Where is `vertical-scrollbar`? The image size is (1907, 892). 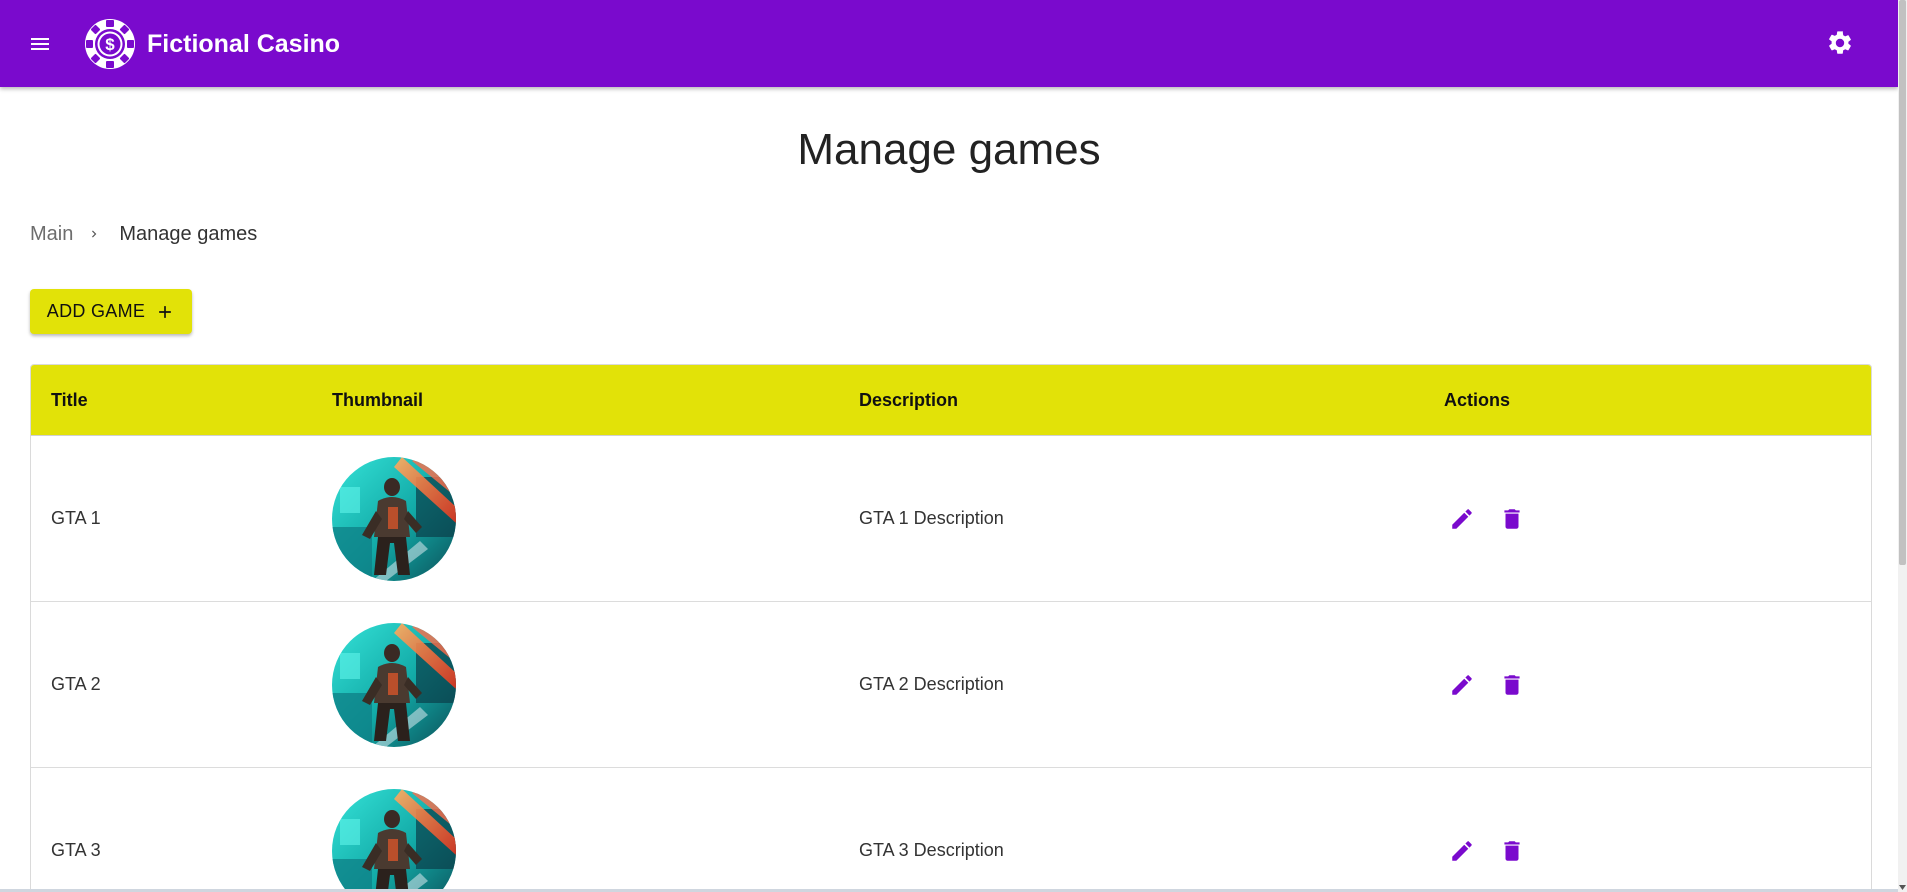 vertical-scrollbar is located at coordinates (1902, 446).